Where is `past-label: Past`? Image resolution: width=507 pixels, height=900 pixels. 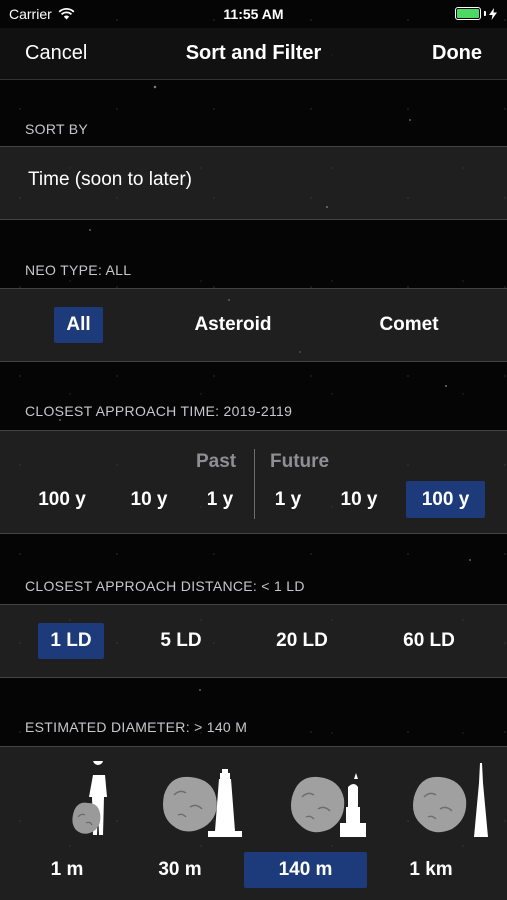 past-label: Past is located at coordinates (216, 461).